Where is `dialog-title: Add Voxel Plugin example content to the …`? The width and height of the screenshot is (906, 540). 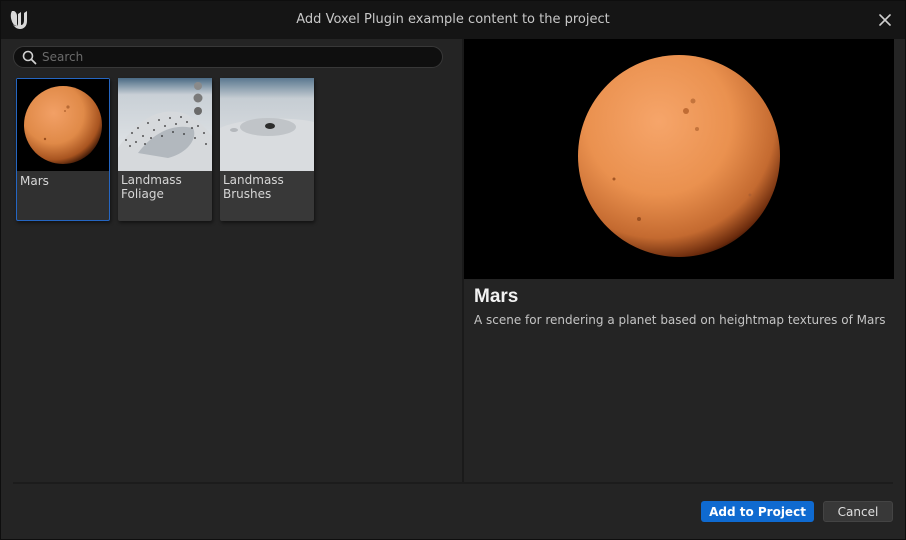 dialog-title: Add Voxel Plugin example content to the … is located at coordinates (453, 19).